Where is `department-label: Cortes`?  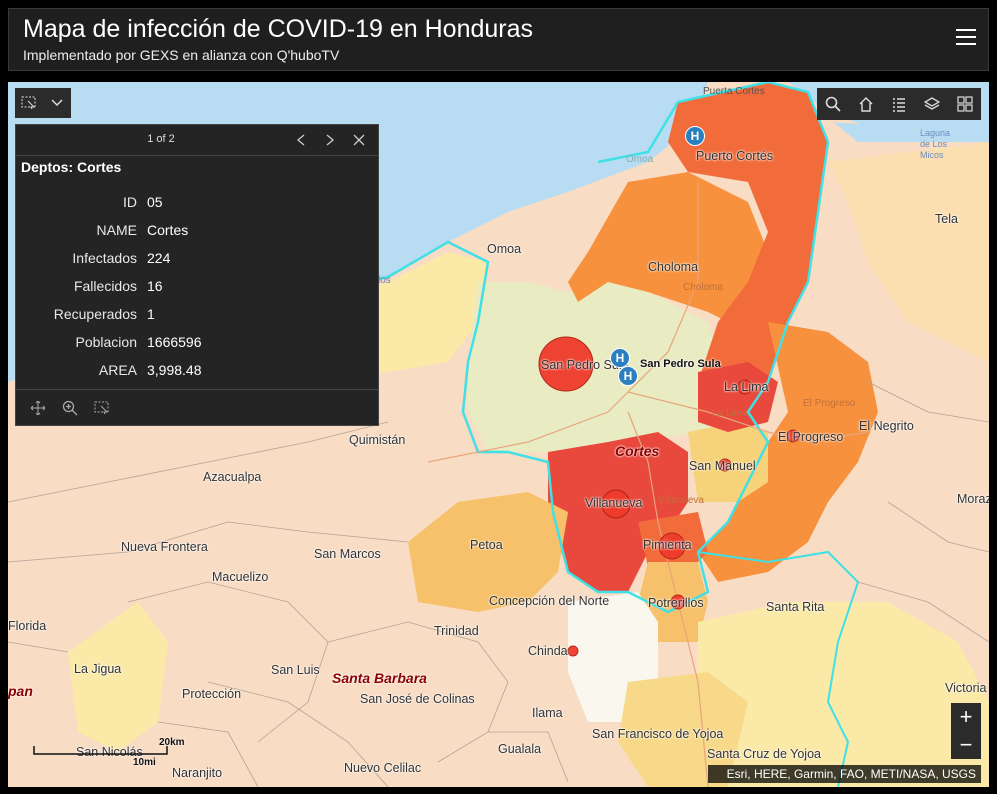
department-label: Cortes is located at coordinates (637, 451).